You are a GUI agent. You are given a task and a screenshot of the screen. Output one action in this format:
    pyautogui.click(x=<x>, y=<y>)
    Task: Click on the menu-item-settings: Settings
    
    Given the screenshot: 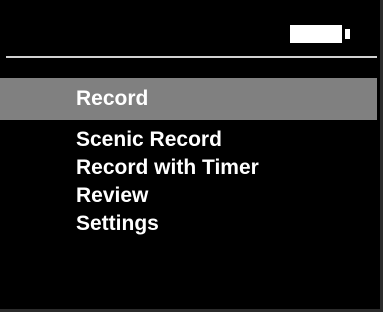 What is the action you would take?
    pyautogui.click(x=188, y=224)
    